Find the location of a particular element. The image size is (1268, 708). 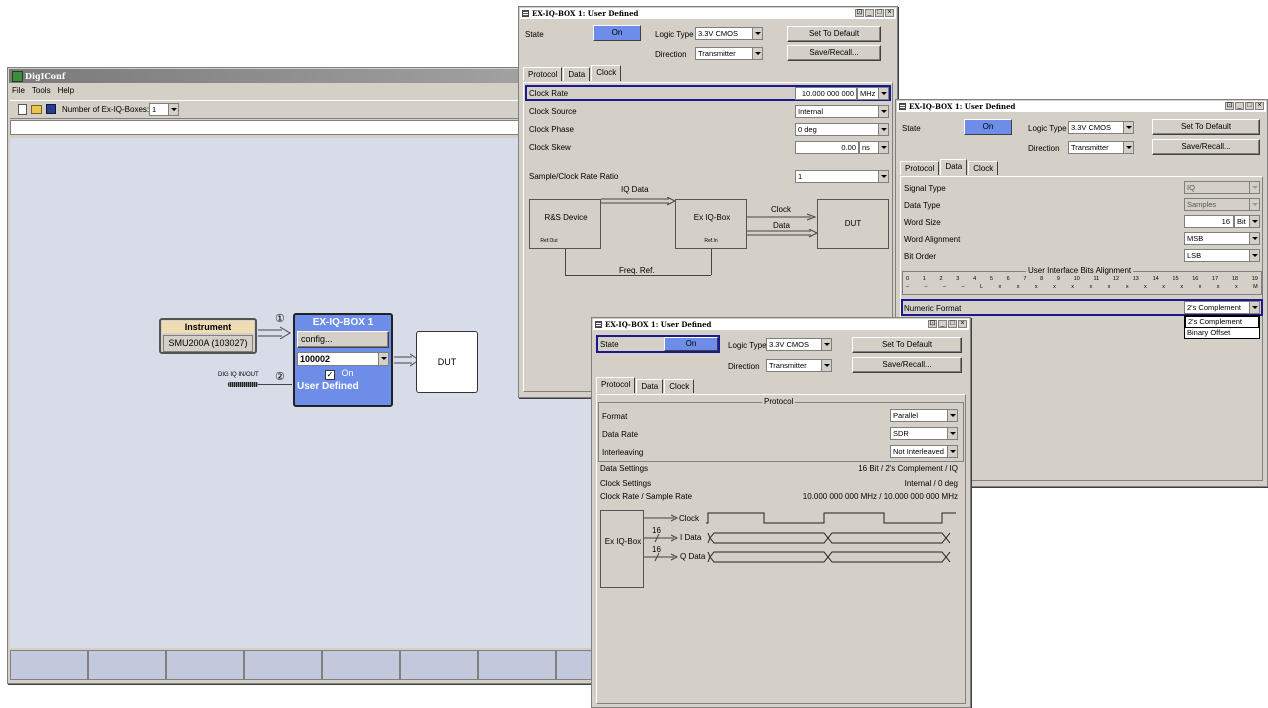

data-settings-value: 16 Bit / 2's Complement / IQ is located at coordinates (908, 468).